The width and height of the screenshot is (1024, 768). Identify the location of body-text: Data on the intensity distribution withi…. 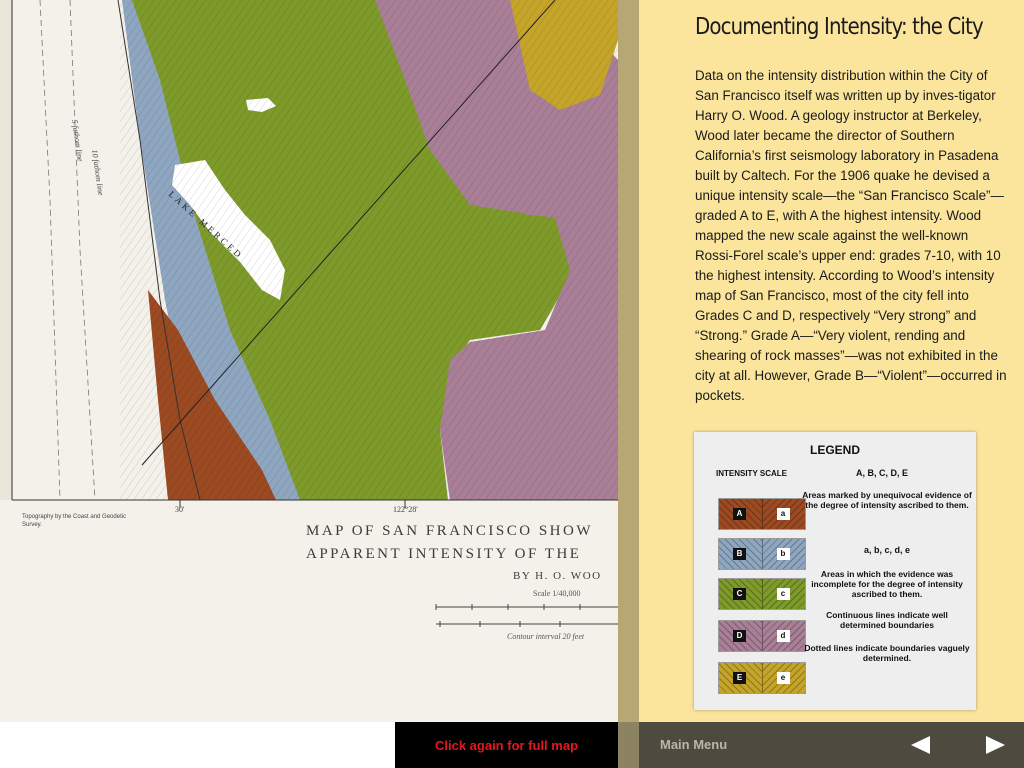
(851, 235).